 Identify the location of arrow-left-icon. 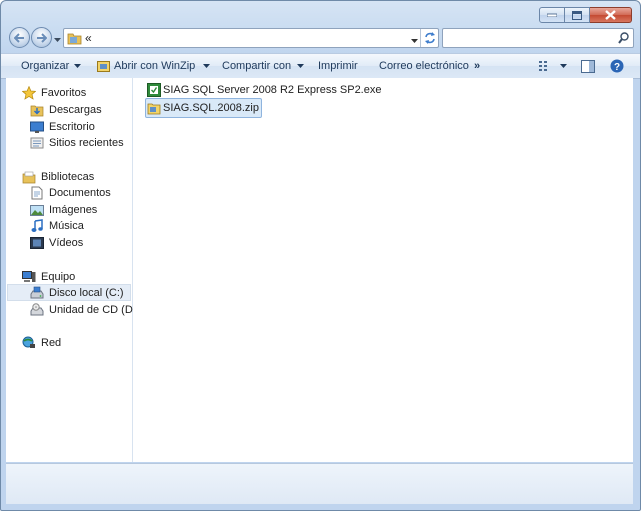
(19, 37).